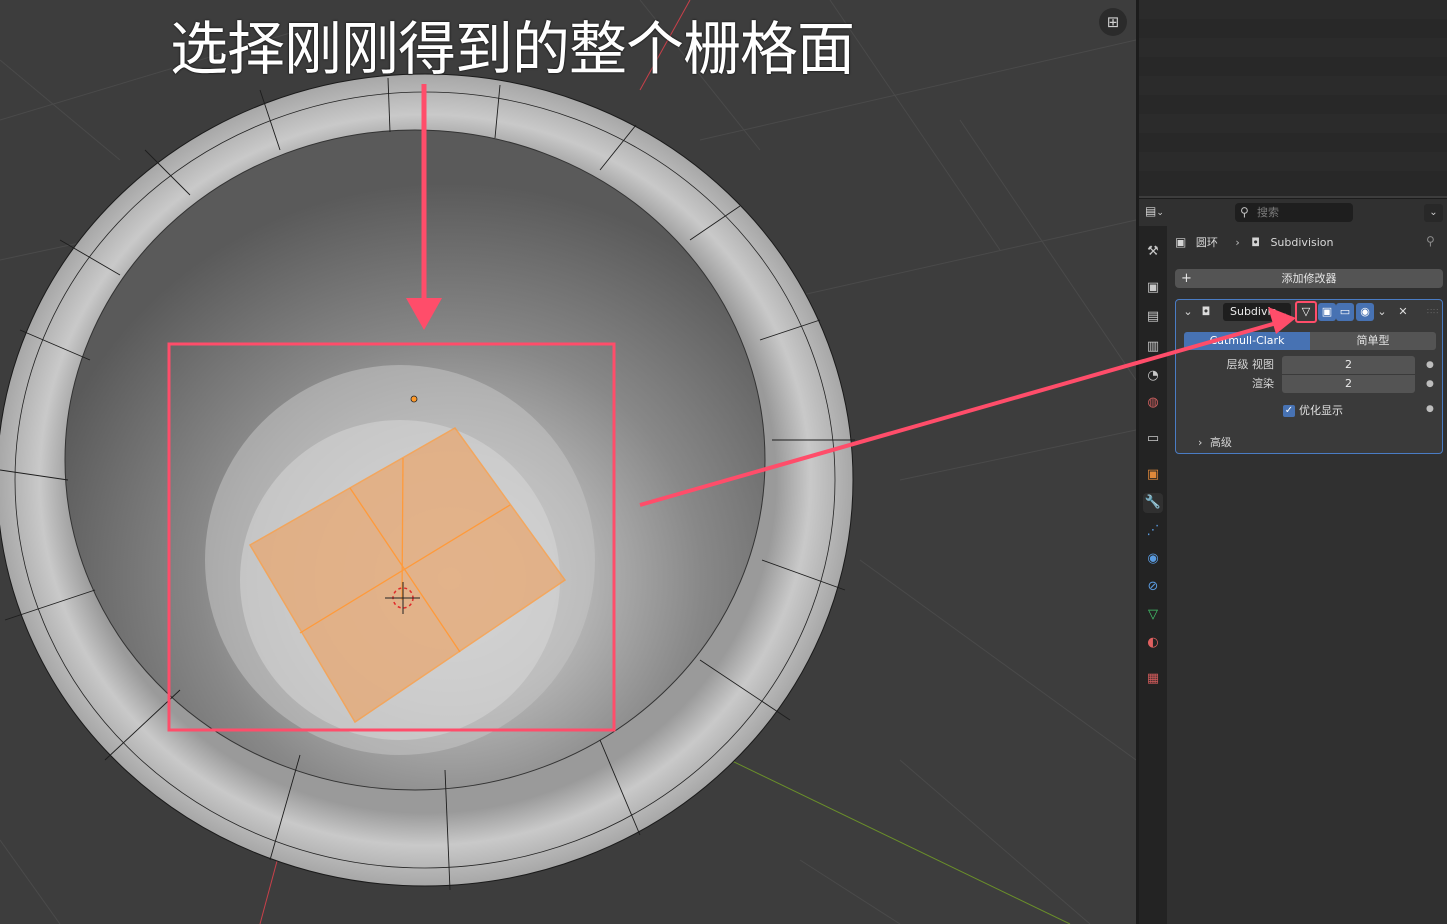 This screenshot has height=924, width=1447. Describe the element at coordinates (1250, 364) in the screenshot. I see `levels-viewport-label: 层级 视图` at that location.